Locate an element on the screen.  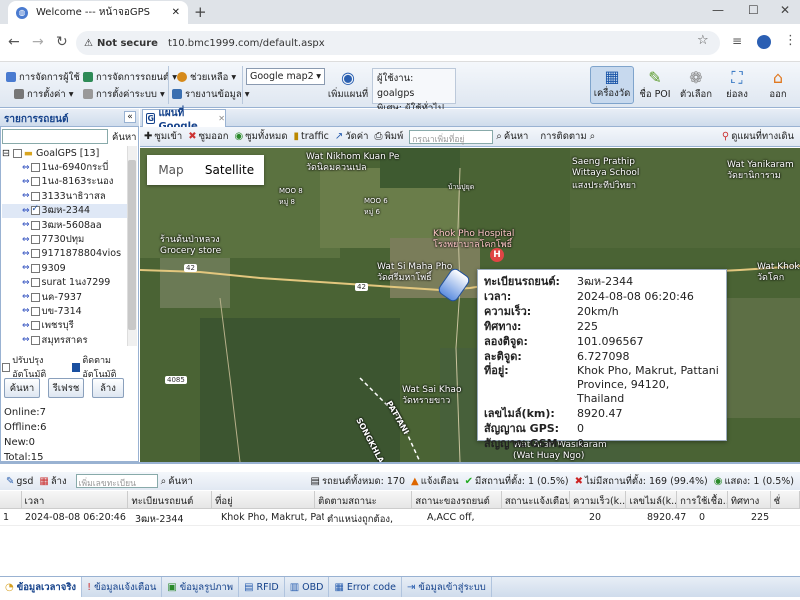
extensions-icon: ≡ is located at coordinates (737, 41).